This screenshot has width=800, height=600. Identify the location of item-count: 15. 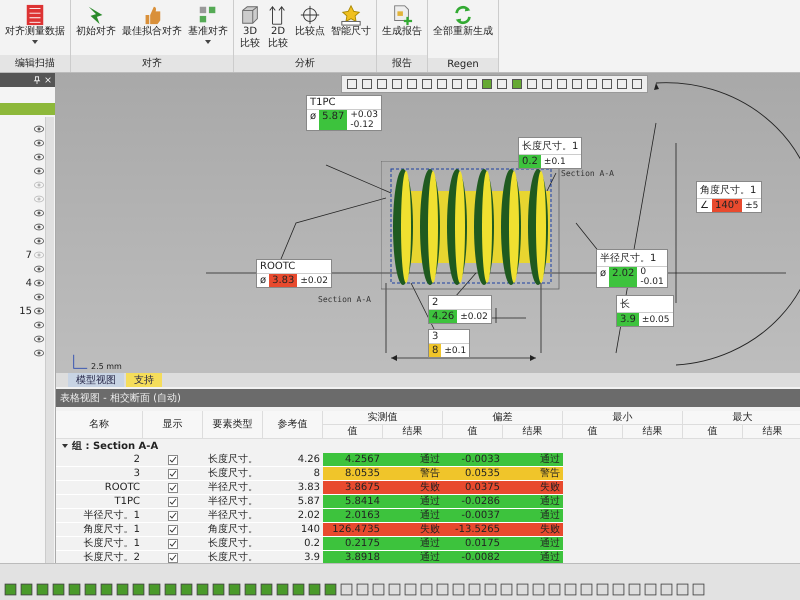
(25, 311).